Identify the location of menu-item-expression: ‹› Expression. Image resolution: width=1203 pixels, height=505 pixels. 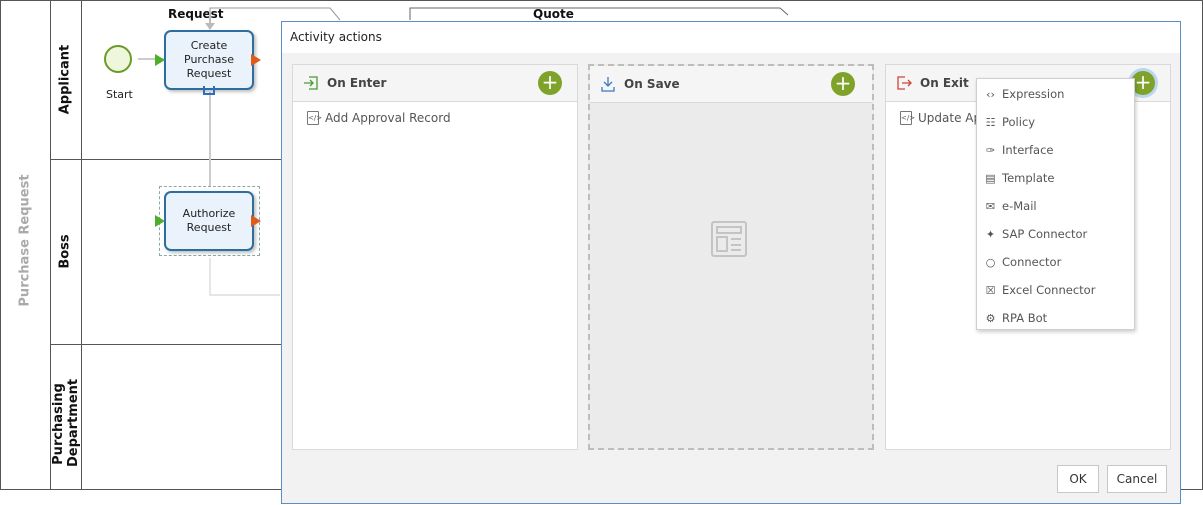
(1024, 94).